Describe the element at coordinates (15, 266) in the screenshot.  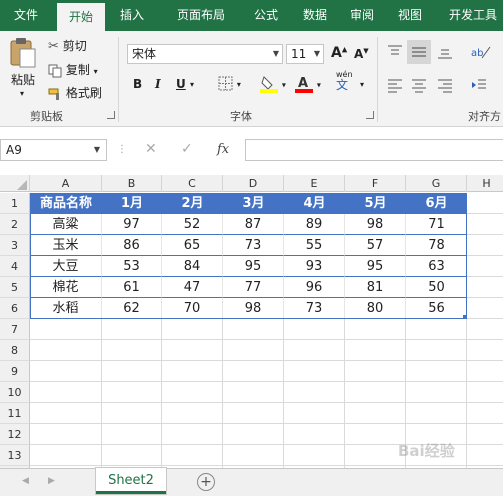
I see `row-header: 4` at that location.